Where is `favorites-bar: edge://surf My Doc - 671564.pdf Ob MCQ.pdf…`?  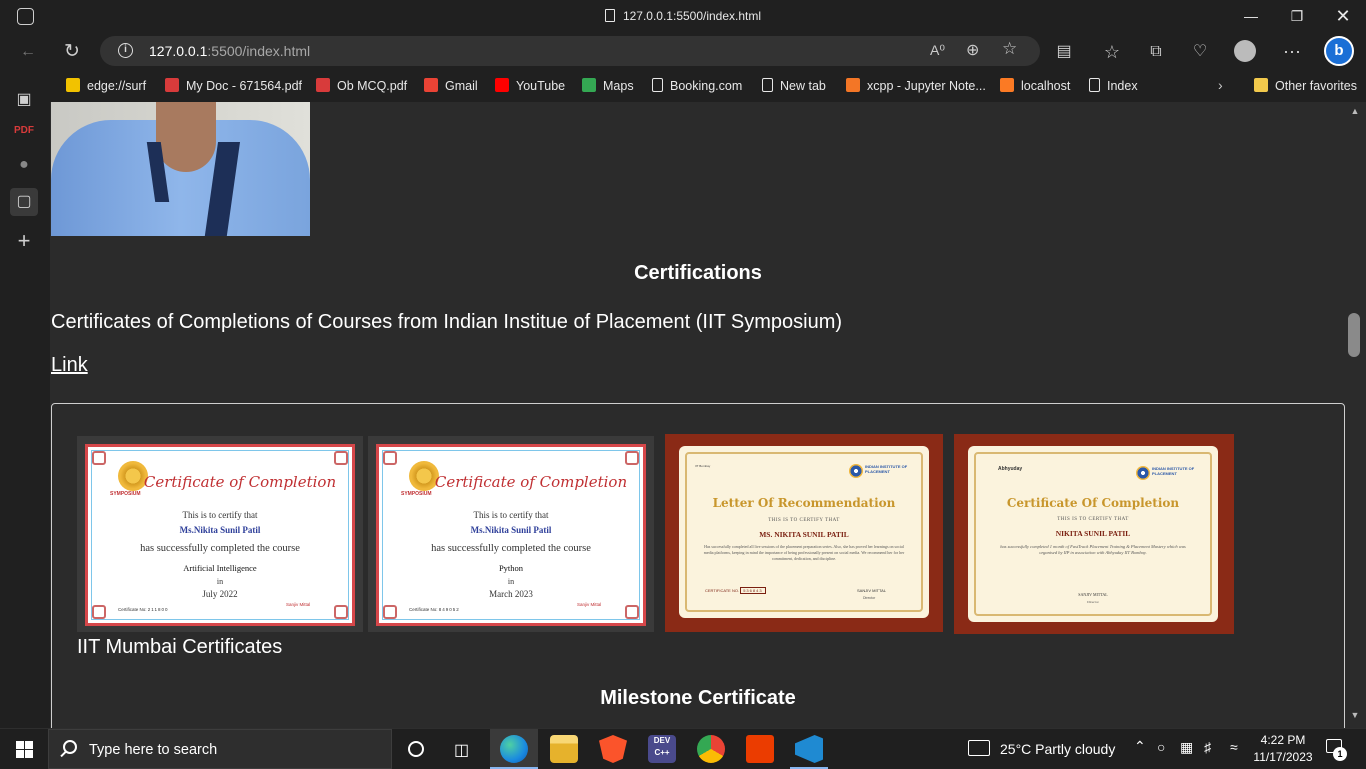
favorites-bar: edge://surf My Doc - 671564.pdf Ob MCQ.pdf… is located at coordinates (683, 86).